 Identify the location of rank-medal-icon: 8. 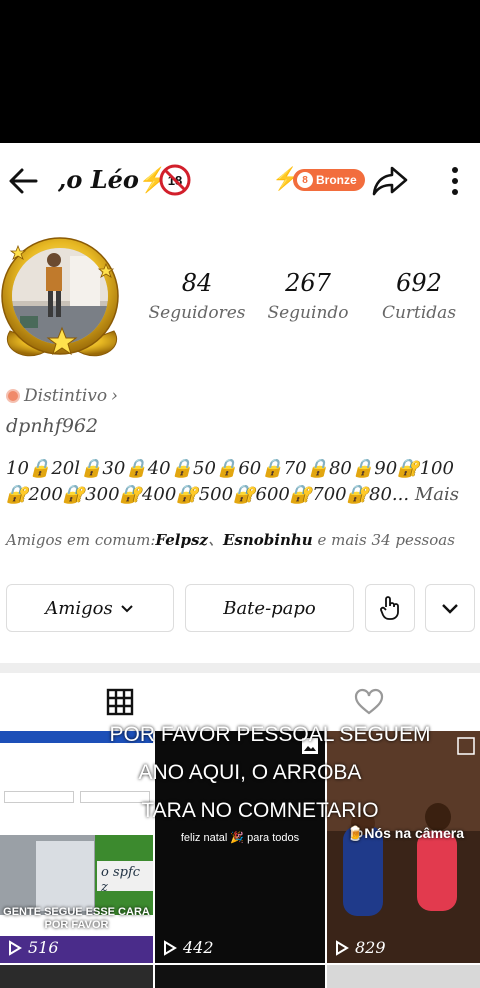
(305, 180).